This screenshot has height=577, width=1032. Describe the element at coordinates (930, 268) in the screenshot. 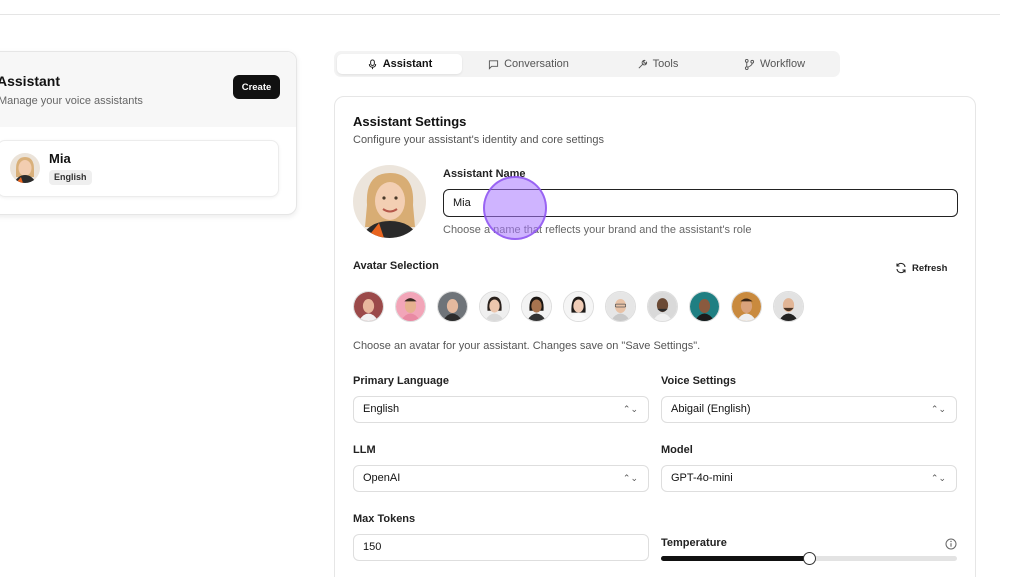

I see `refresh-label: Refresh` at that location.